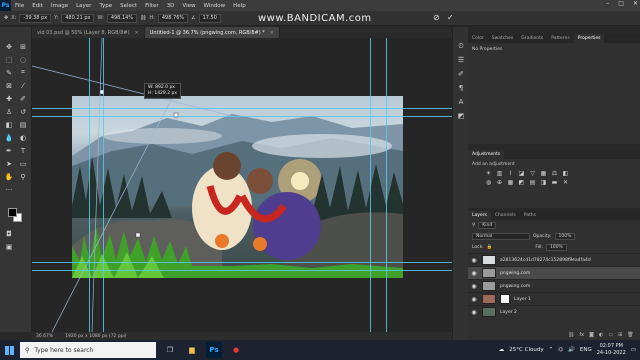 This screenshot has width=640, height=360. What do you see at coordinates (12, 212) in the screenshot?
I see `foreground-color-swatch` at bounding box center [12, 212].